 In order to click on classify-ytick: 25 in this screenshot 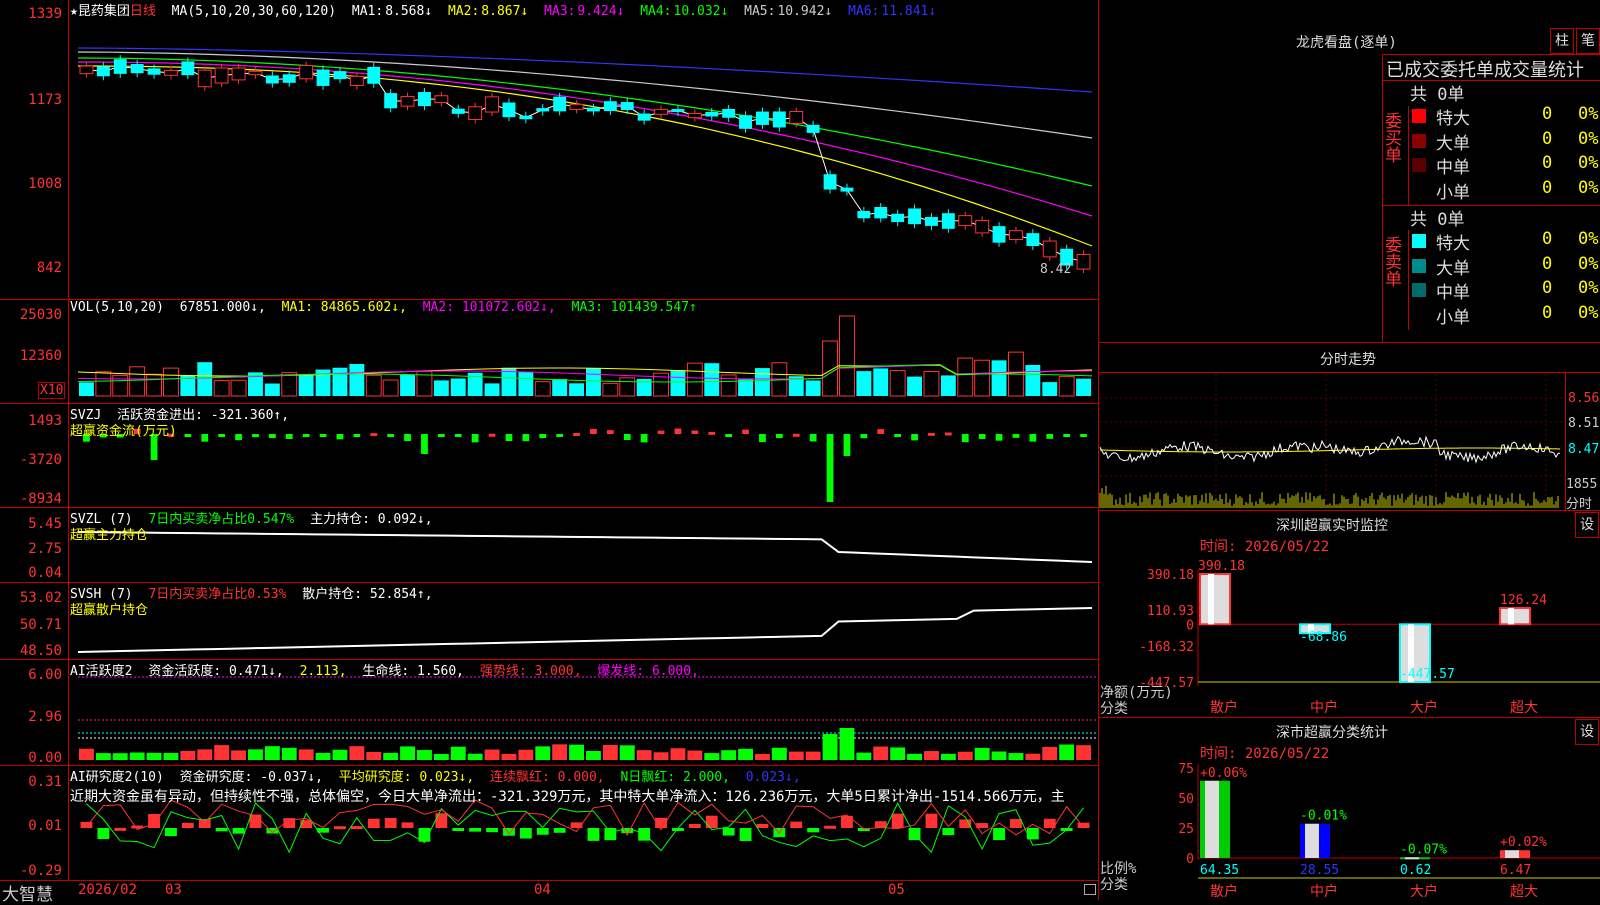, I will do `click(1186, 829)`.